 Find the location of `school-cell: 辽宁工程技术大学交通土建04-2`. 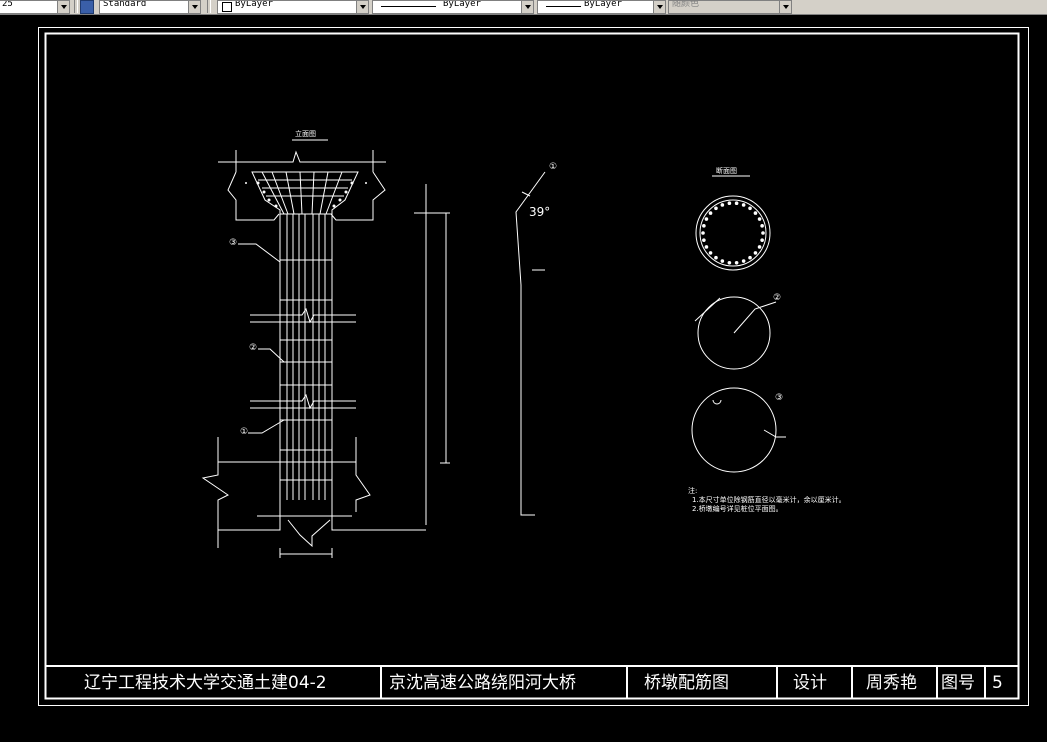

school-cell: 辽宁工程技术大学交通土建04-2 is located at coordinates (205, 683).